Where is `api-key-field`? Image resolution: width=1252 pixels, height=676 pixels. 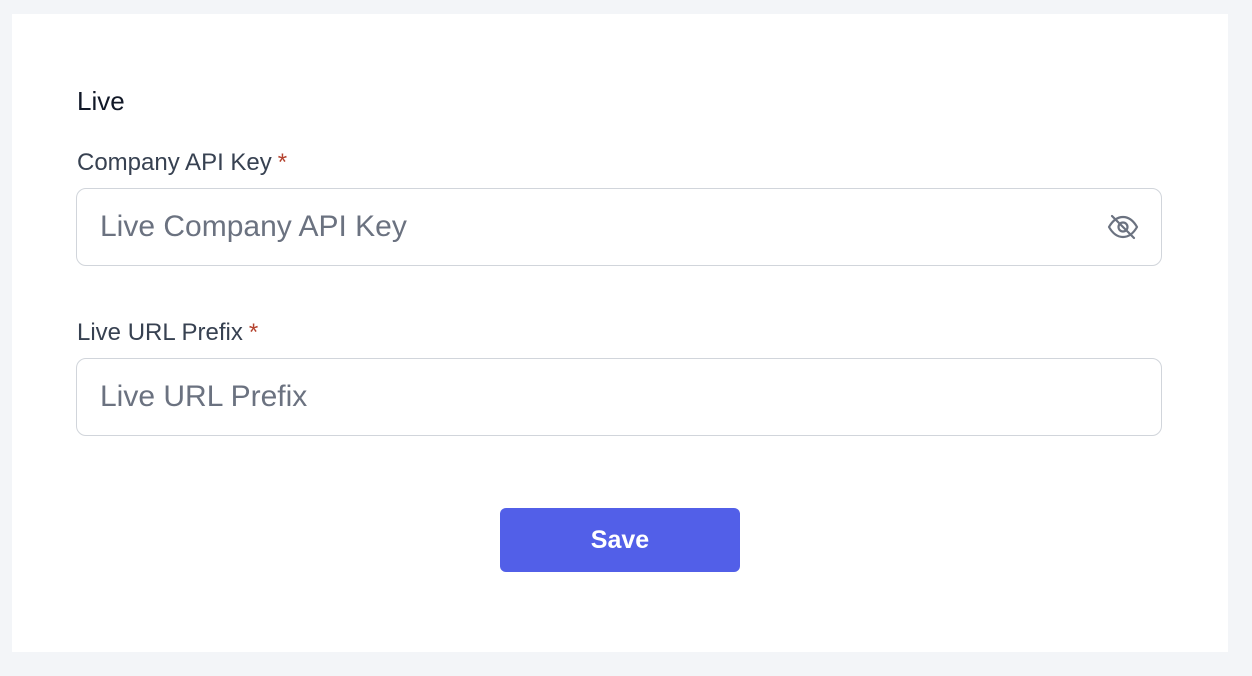 api-key-field is located at coordinates (619, 227).